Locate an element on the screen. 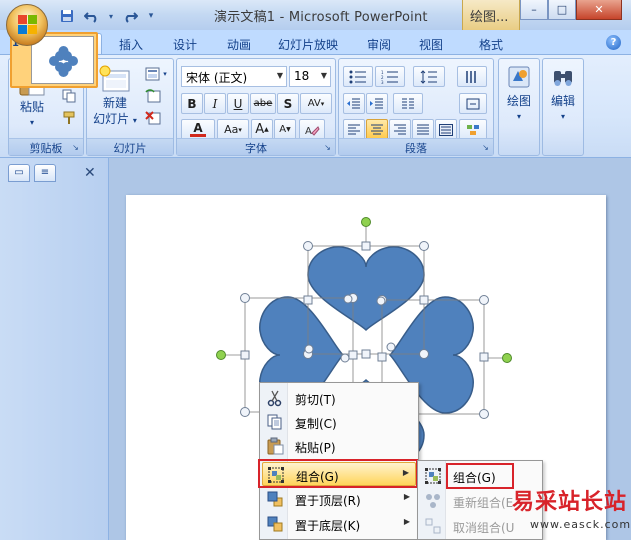  office-button is located at coordinates (27, 25).